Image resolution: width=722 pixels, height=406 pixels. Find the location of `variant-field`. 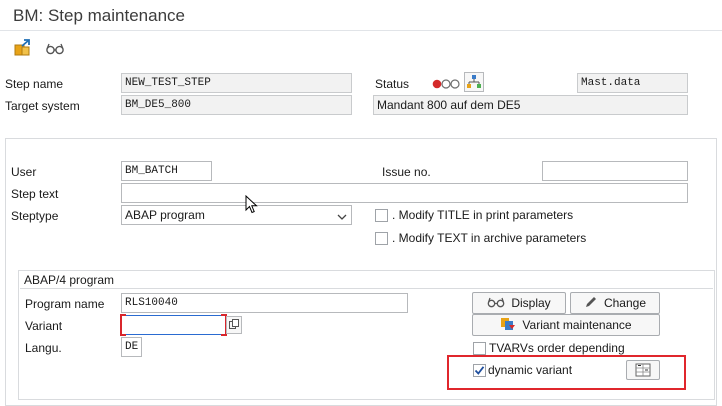

variant-field is located at coordinates (173, 325).